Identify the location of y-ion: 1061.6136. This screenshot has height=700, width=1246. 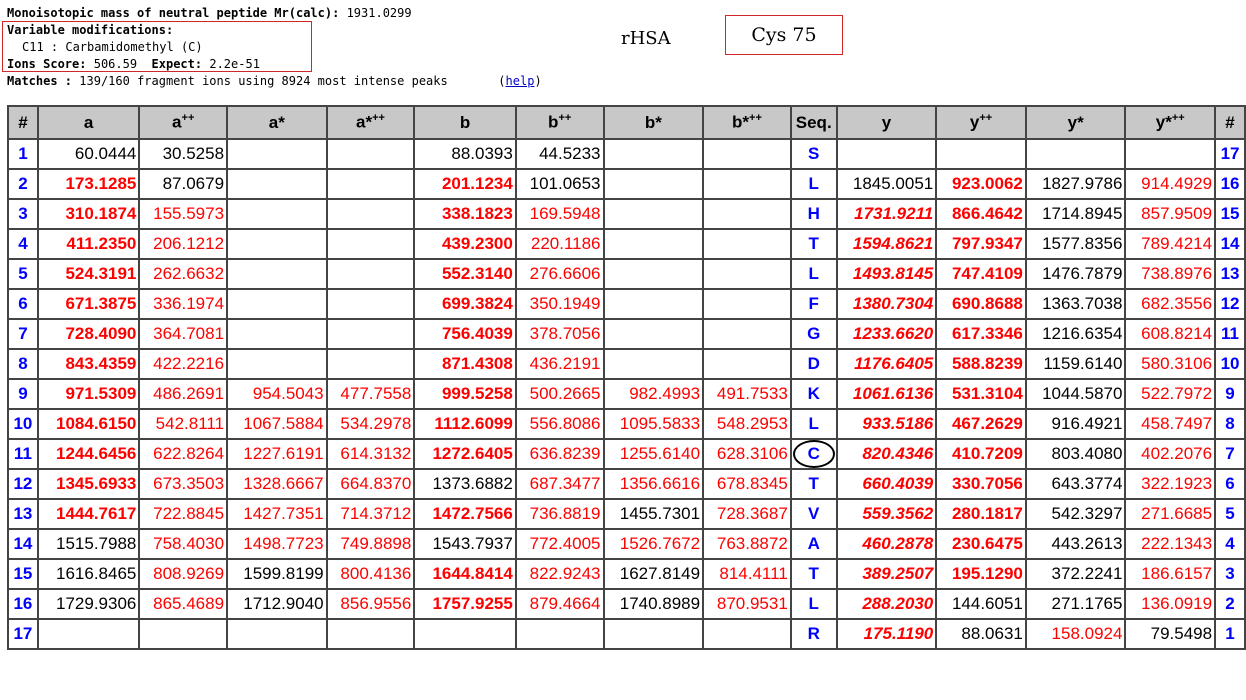
(886, 394).